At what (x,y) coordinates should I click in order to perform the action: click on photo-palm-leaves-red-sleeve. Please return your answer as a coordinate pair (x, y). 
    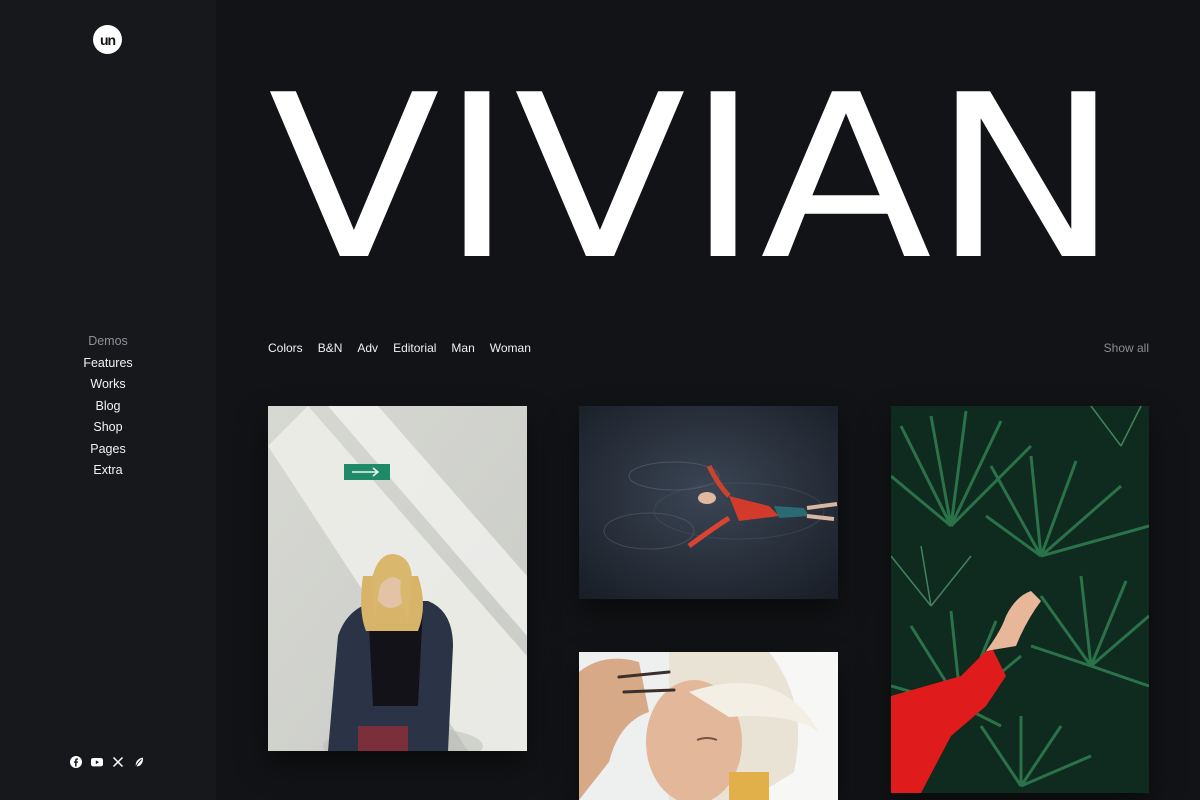
    Looking at the image, I should click on (1020, 599).